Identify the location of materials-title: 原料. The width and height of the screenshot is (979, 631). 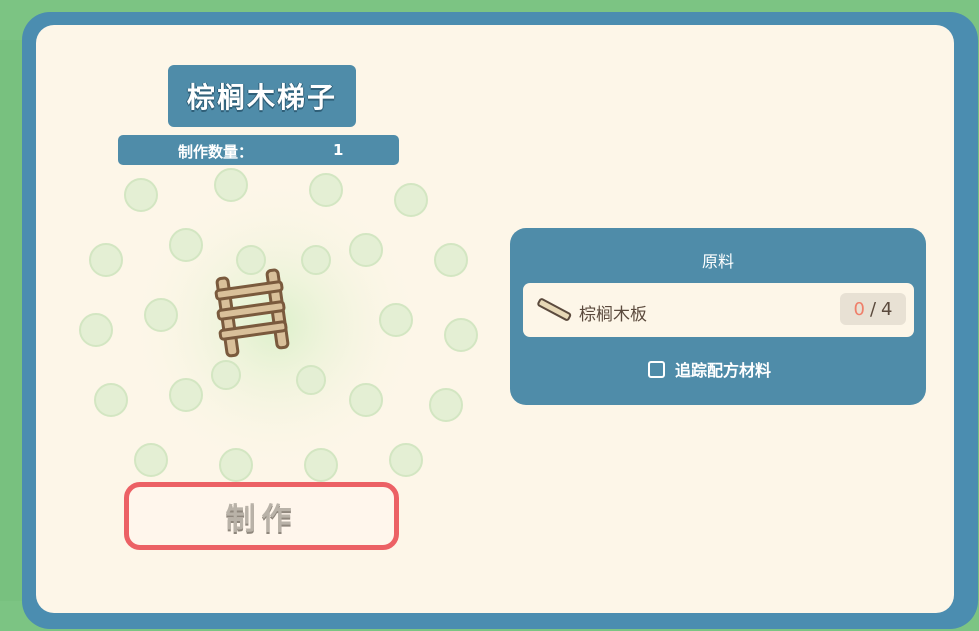
(717, 261).